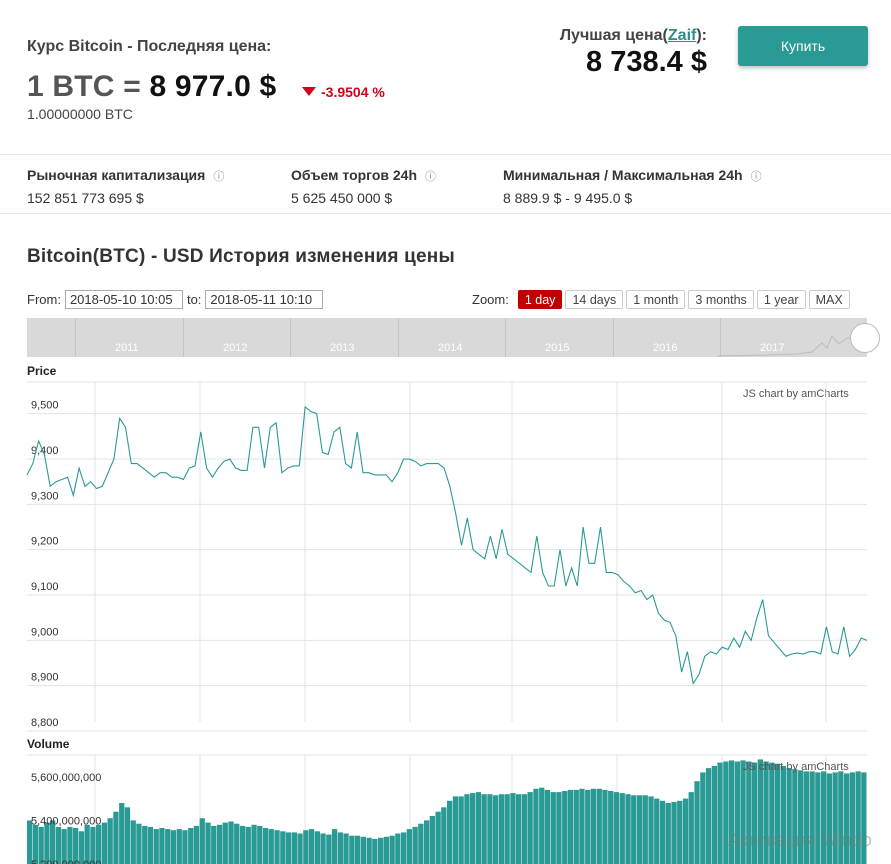  Describe the element at coordinates (45, 542) in the screenshot. I see `price-y-tick-label: 9,200` at that location.